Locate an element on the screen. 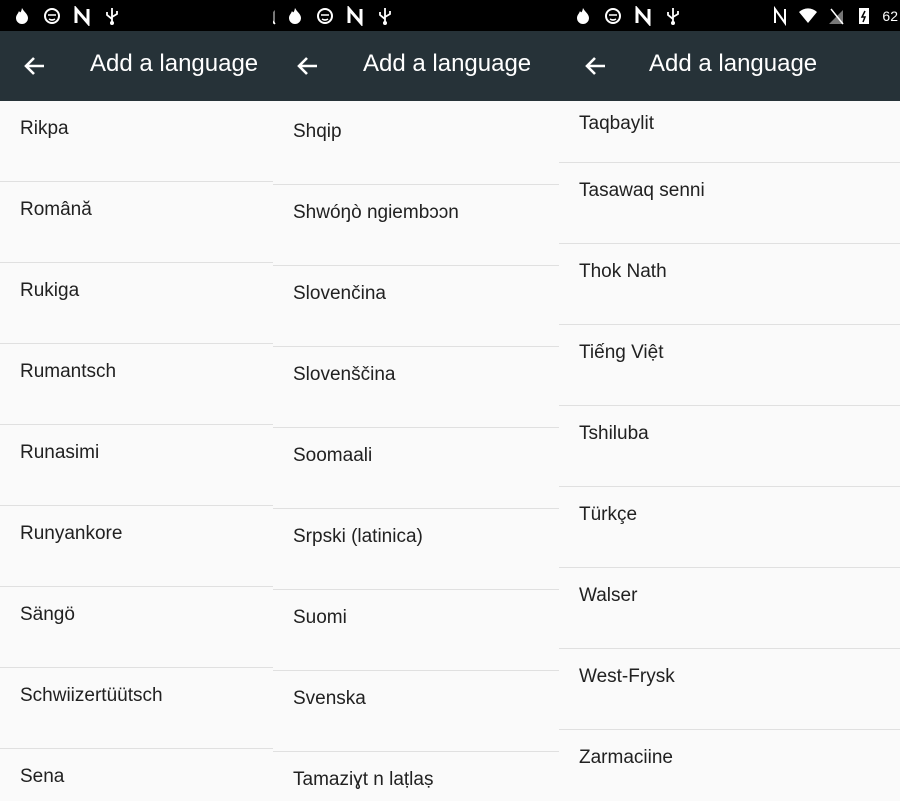 The height and width of the screenshot is (801, 900). list-item: Sena is located at coordinates (136, 775).